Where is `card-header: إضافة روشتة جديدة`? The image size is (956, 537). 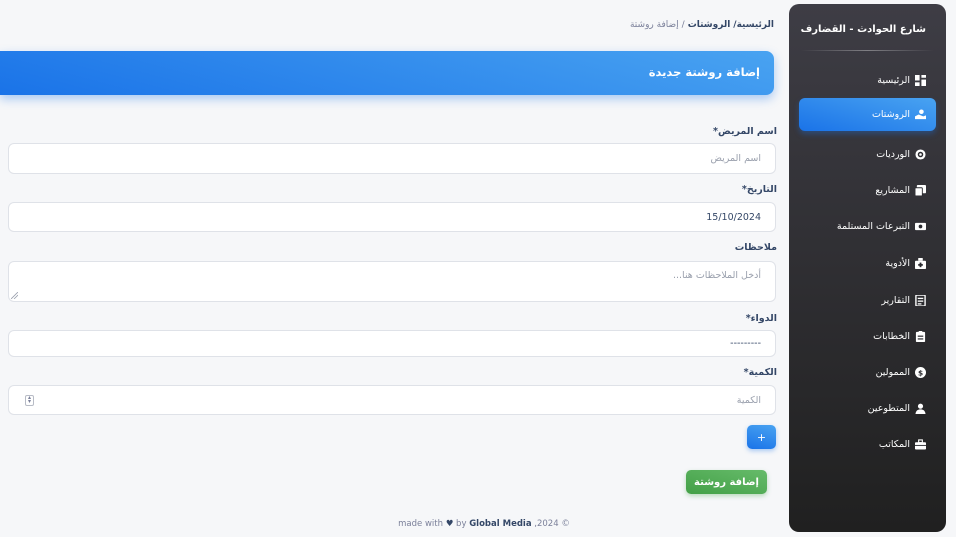 card-header: إضافة روشتة جديدة is located at coordinates (387, 73).